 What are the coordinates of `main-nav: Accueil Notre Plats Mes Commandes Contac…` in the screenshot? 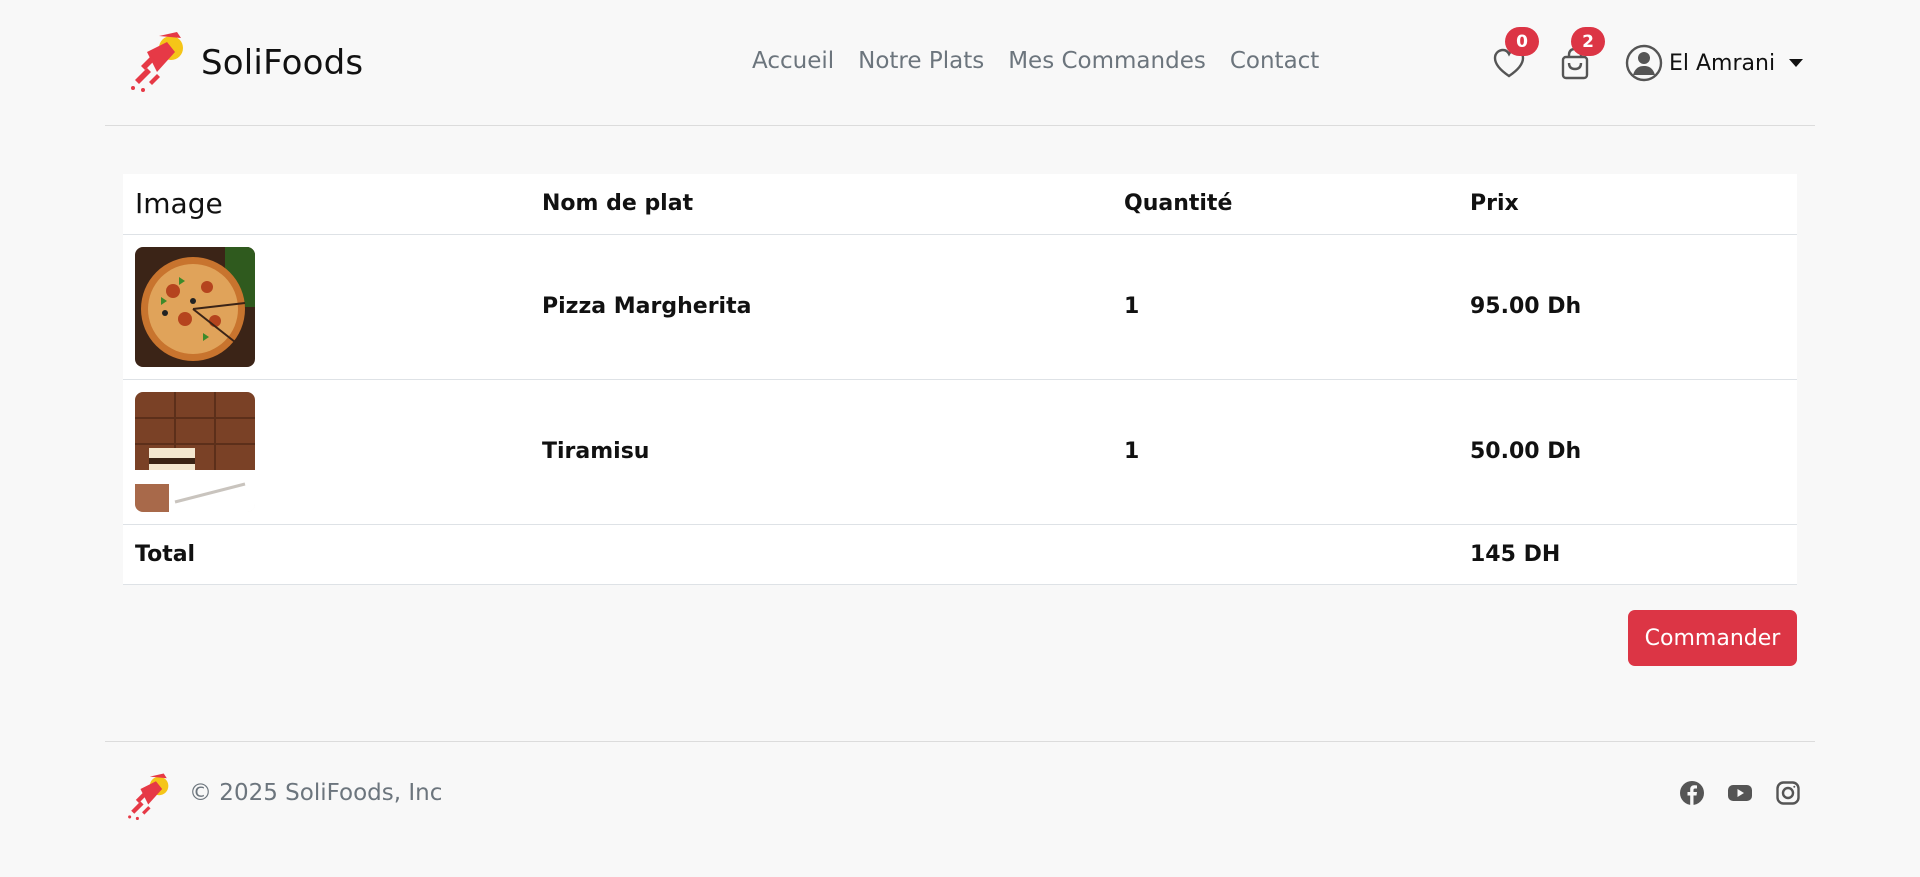 It's located at (1035, 61).